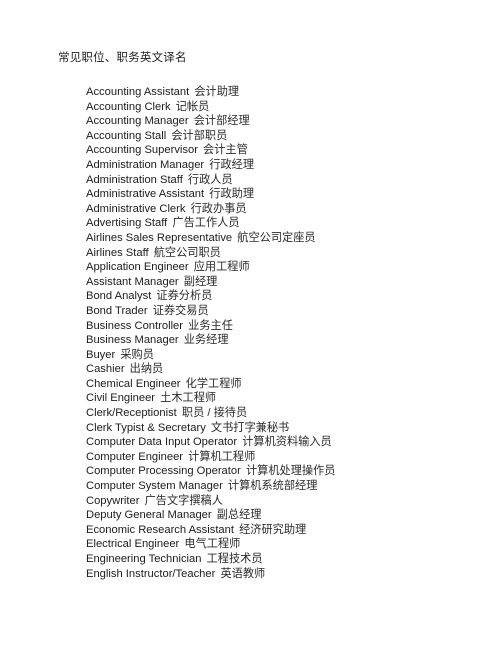 Image resolution: width=502 pixels, height=649 pixels. What do you see at coordinates (286, 311) in the screenshot?
I see `list-item: Bond Trader 证券交易员` at bounding box center [286, 311].